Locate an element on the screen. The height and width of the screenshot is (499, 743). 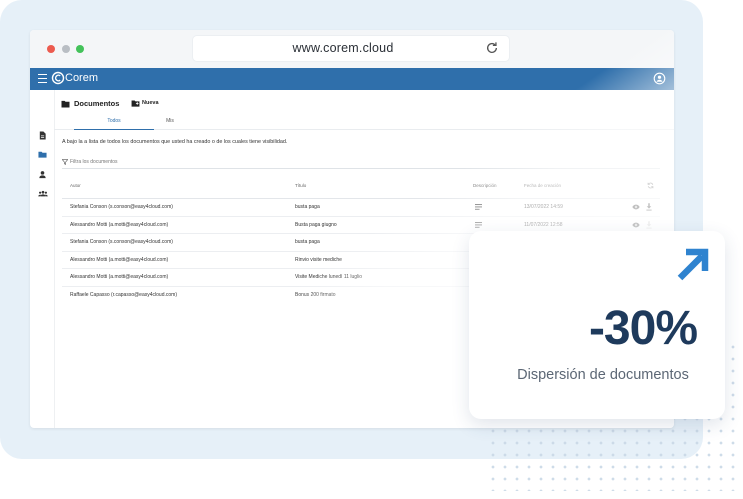
cell-titulo: Rinvio visite mediche is located at coordinates (318, 259).